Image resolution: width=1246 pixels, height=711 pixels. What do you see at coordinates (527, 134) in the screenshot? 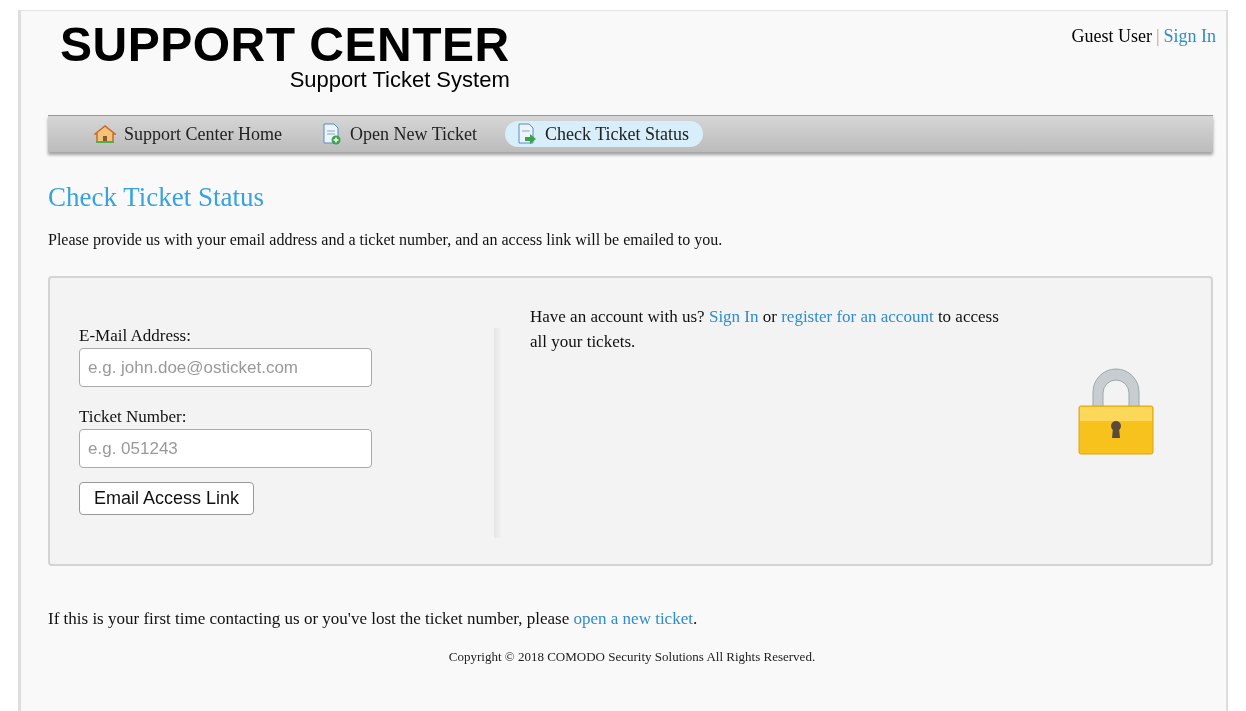
I see `document-arrow-icon` at bounding box center [527, 134].